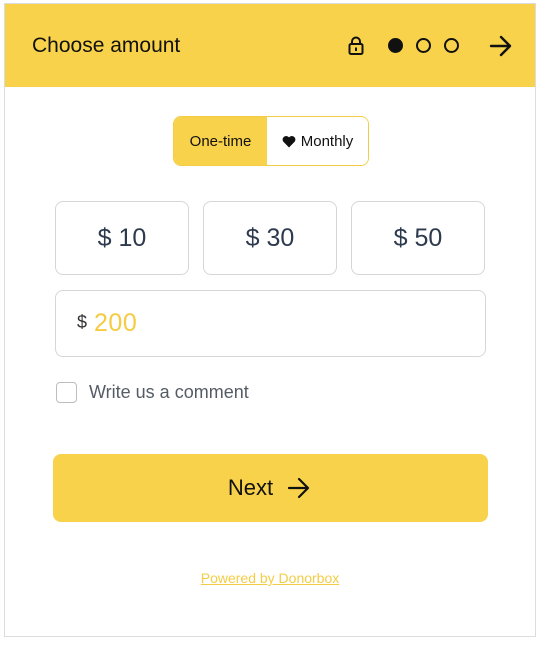 The image size is (542, 645). I want to click on heart-icon, so click(289, 141).